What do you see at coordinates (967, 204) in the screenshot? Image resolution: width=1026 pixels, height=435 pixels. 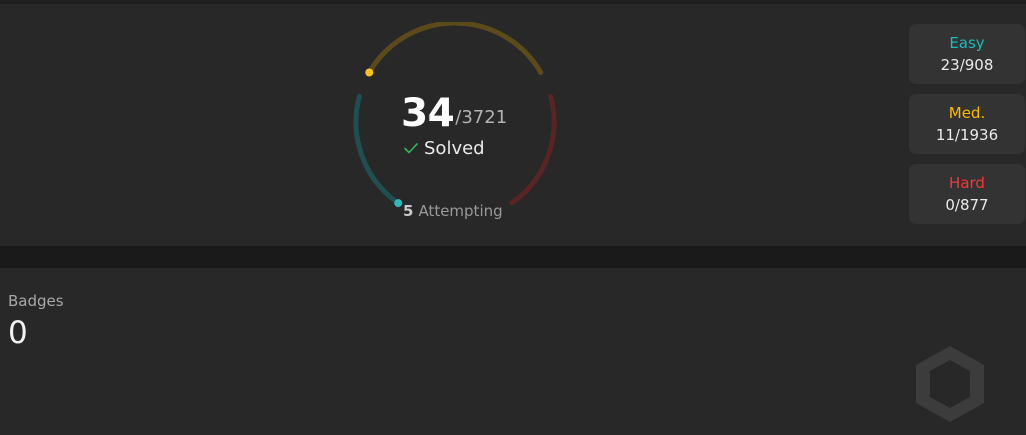 I see `difficulty-hard-value: 0/877` at bounding box center [967, 204].